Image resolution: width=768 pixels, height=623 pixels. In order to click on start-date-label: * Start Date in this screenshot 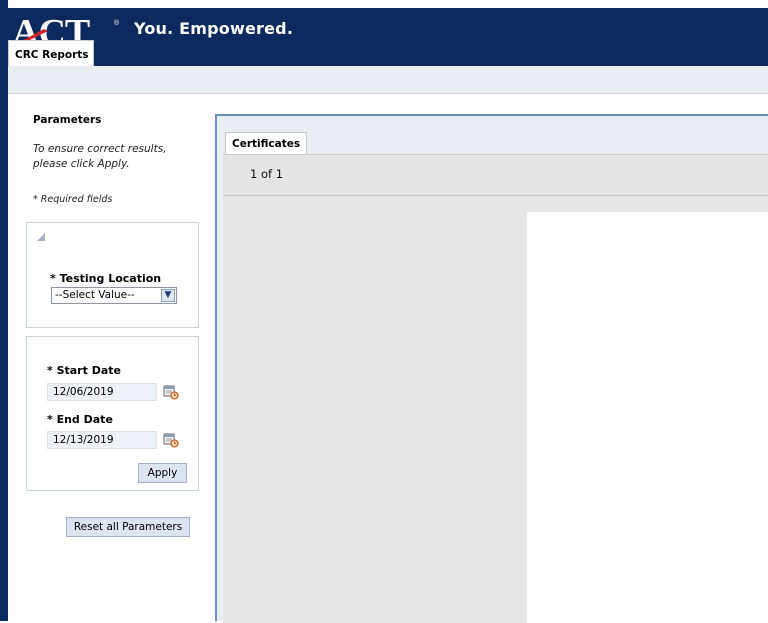, I will do `click(84, 370)`.